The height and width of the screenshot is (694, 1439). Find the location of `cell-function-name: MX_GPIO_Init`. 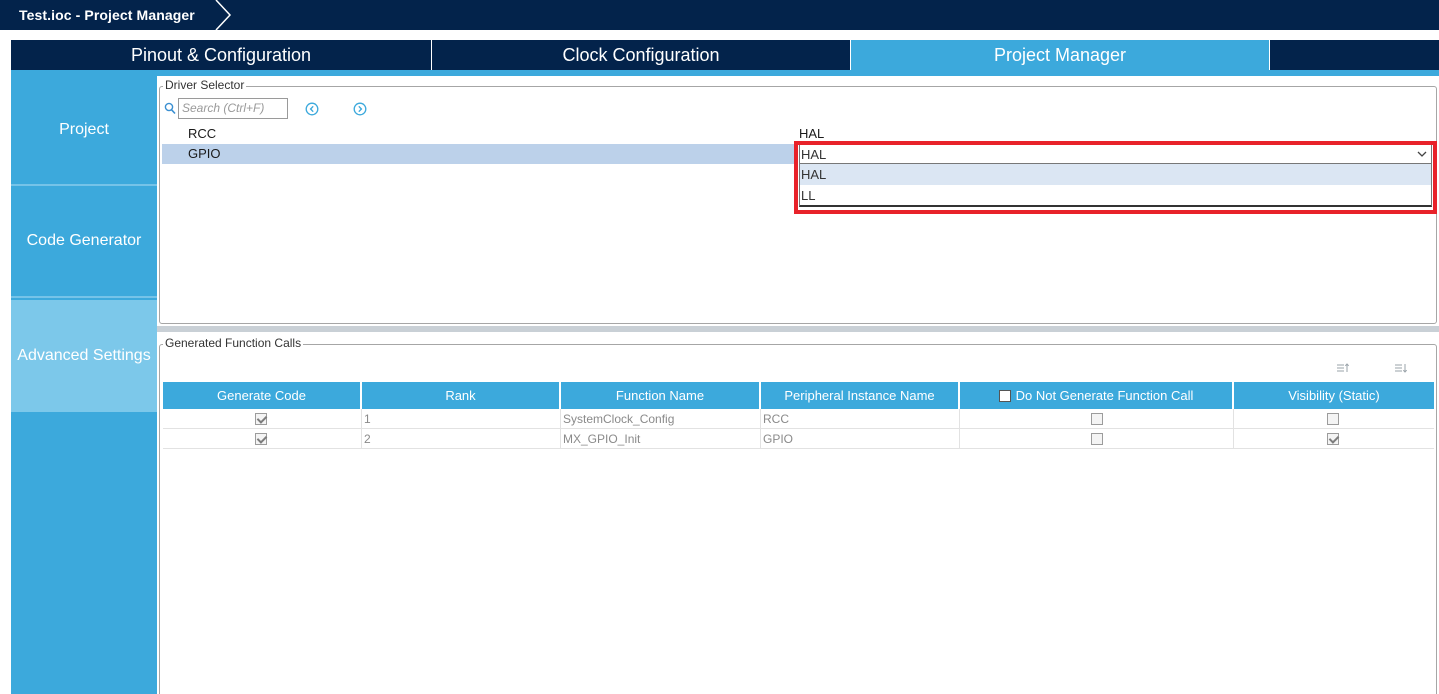

cell-function-name: MX_GPIO_Init is located at coordinates (661, 439).